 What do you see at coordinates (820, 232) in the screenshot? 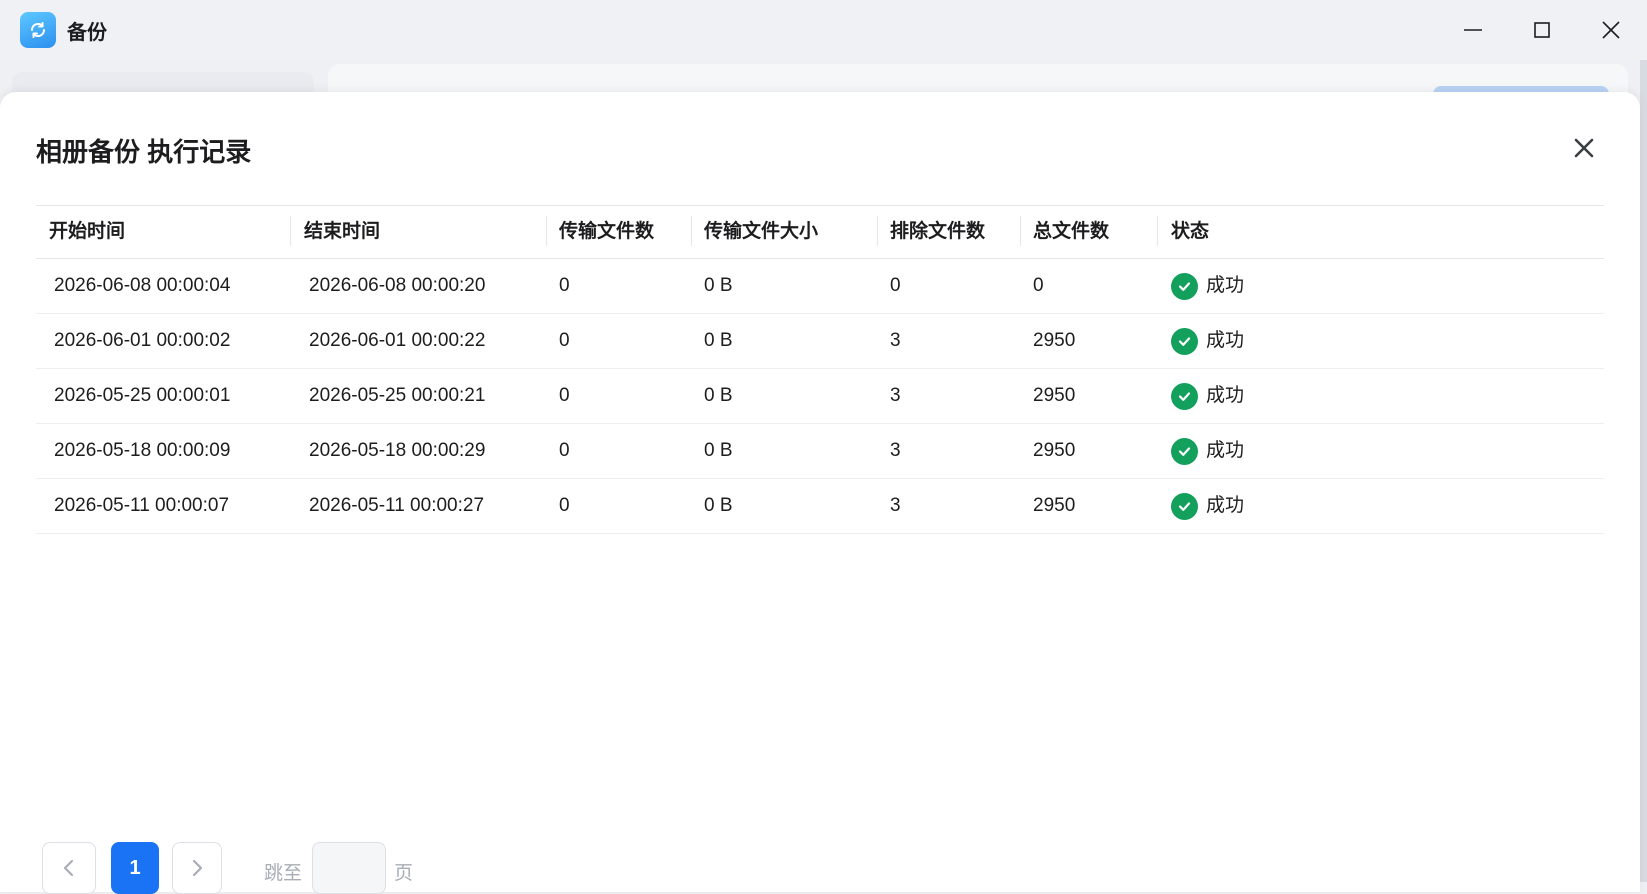
I see `table-header: 开始时间 结束时间 传输文件数 传输文件大小 排除文件数 总文件数 状态` at bounding box center [820, 232].